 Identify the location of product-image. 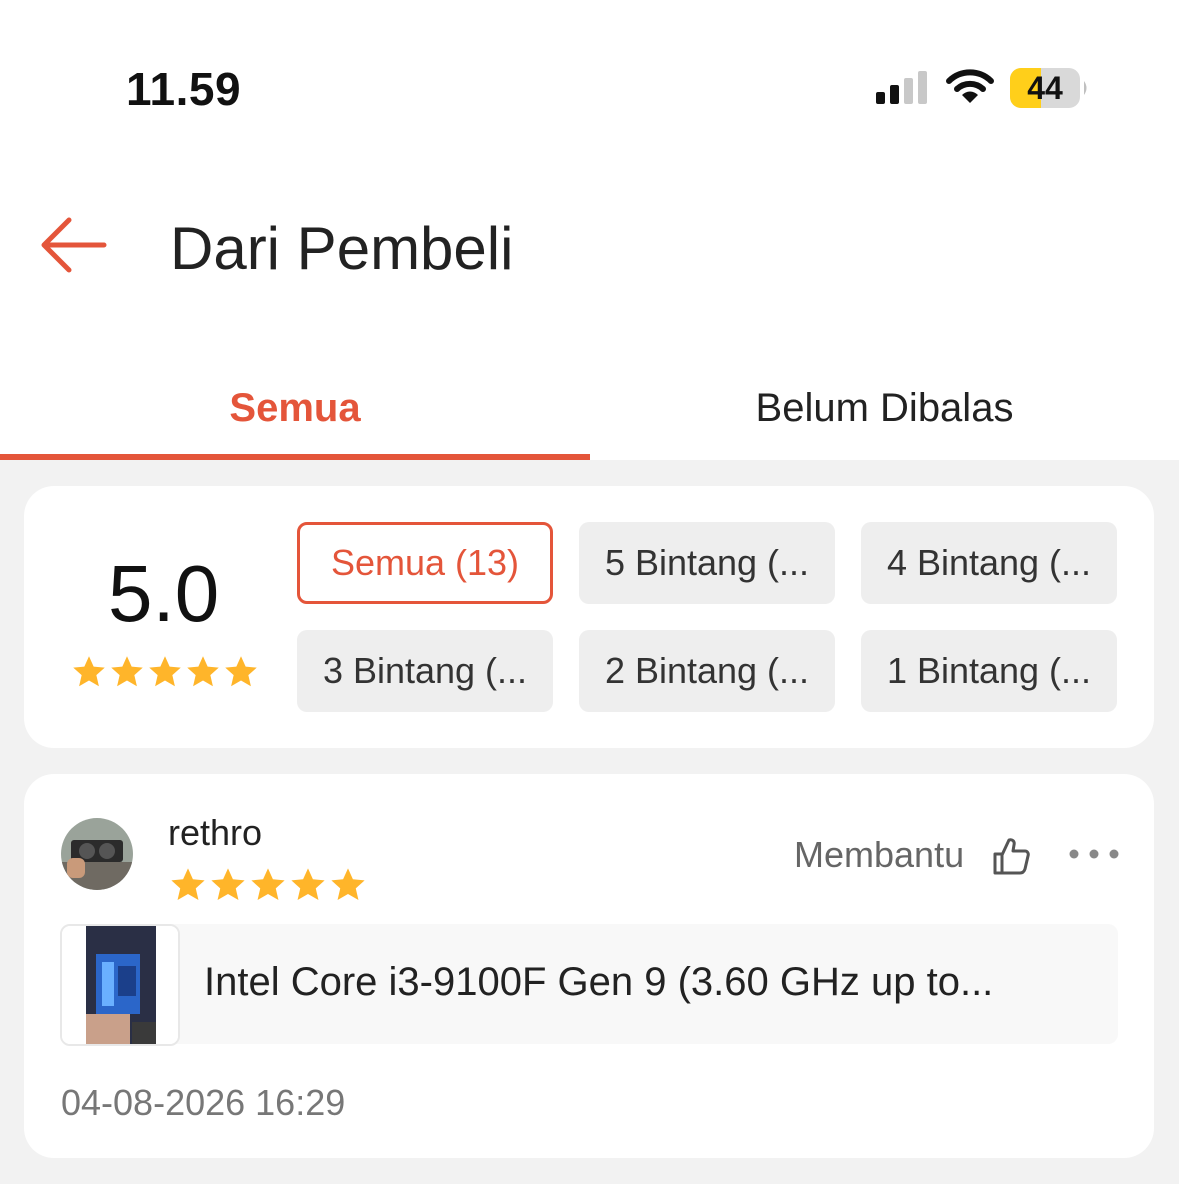
(120, 985).